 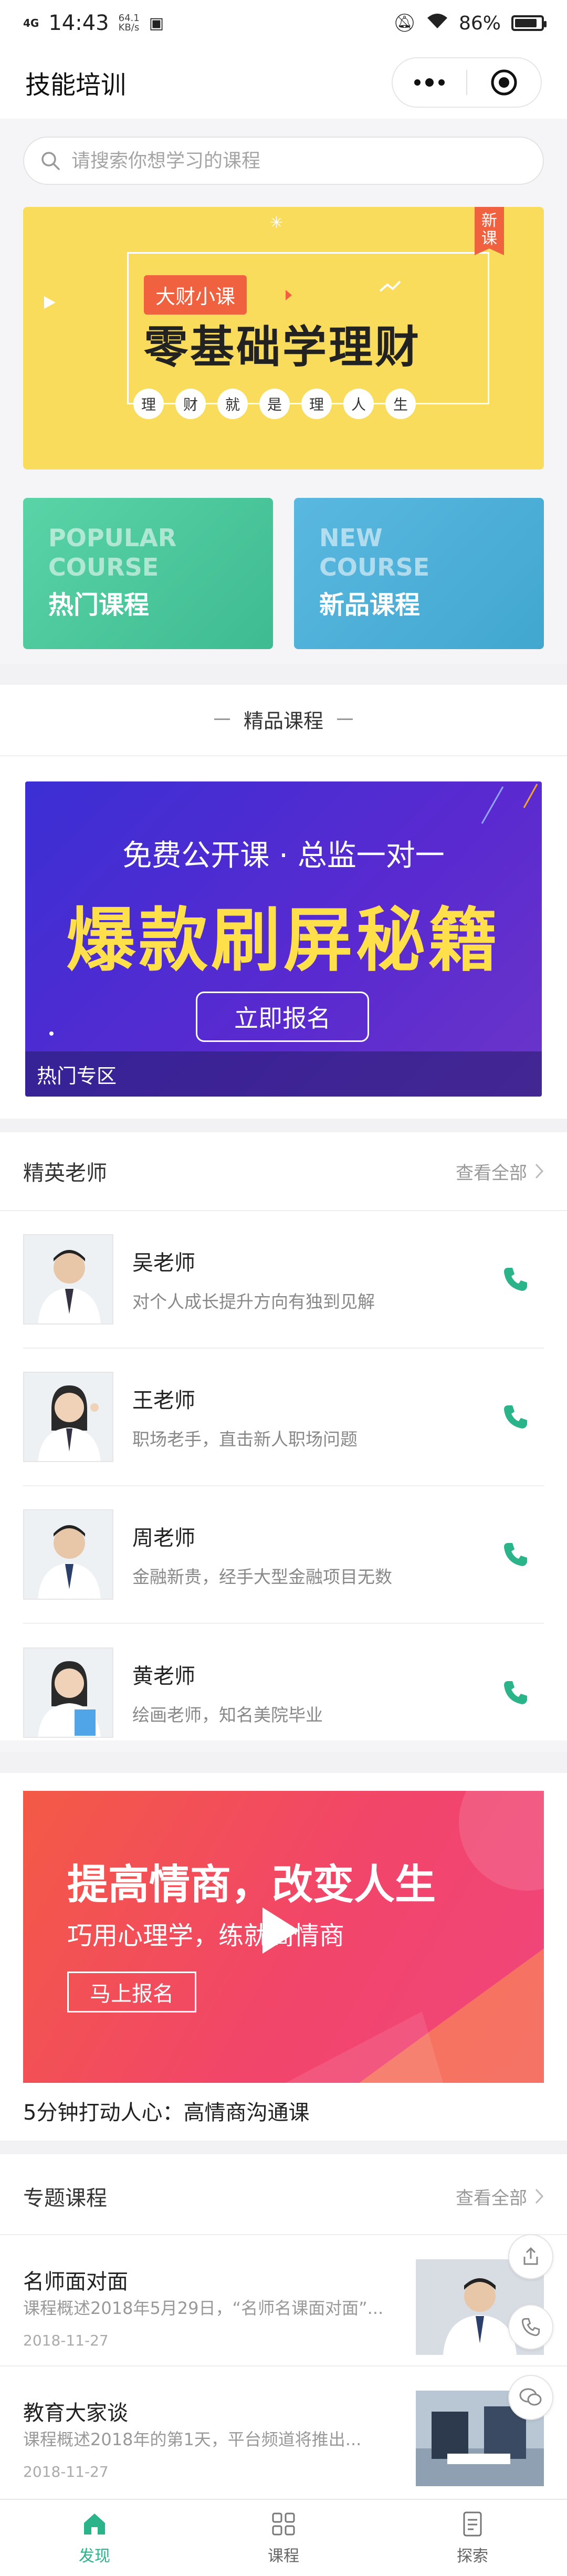 I want to click on featured-subtitle: 免费公开课 · 总监一对一, so click(x=283, y=856).